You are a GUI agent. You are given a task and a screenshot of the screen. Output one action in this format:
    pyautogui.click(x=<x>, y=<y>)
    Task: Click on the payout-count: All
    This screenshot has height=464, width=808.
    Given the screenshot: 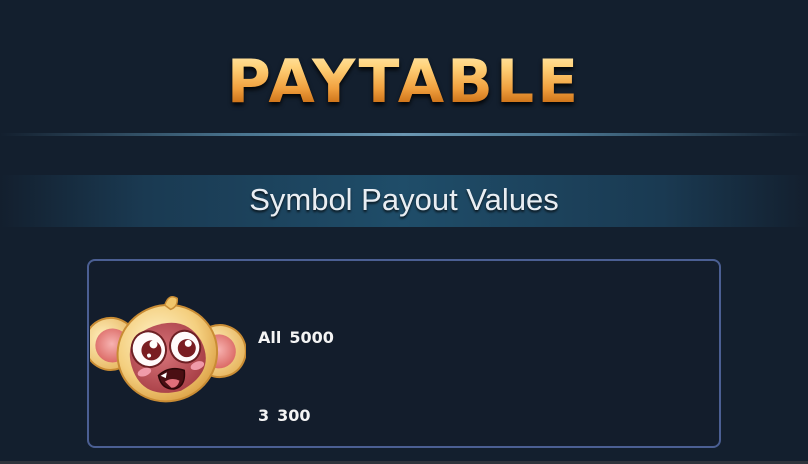 What is the action you would take?
    pyautogui.click(x=270, y=337)
    